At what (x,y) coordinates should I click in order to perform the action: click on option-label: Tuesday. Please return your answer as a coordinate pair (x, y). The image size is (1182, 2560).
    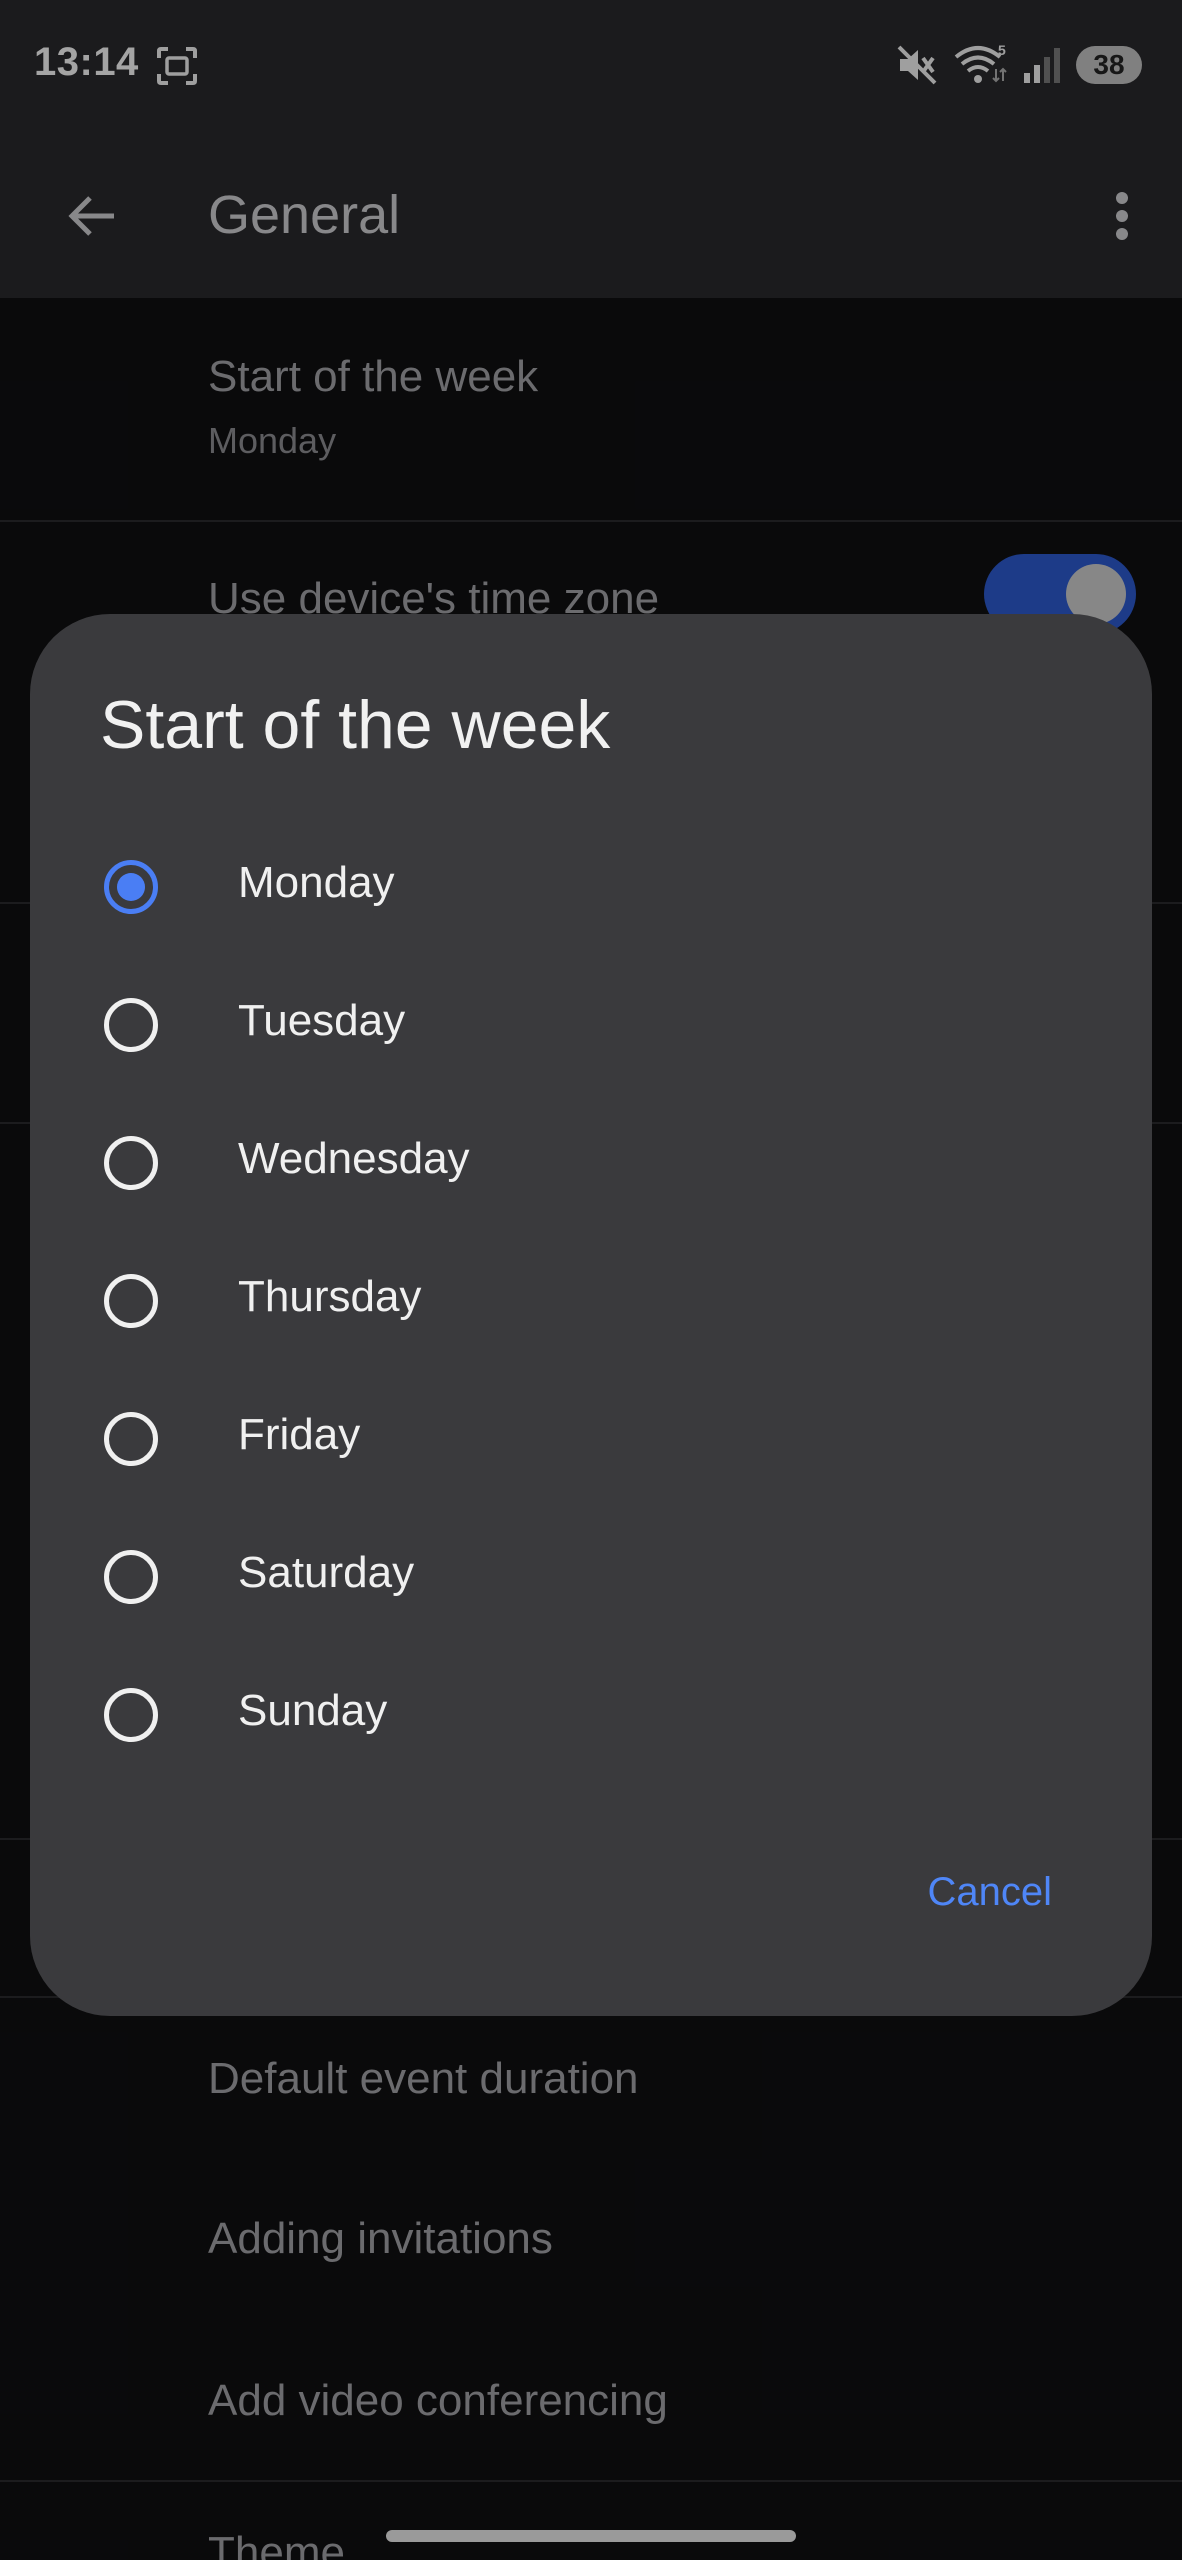
    Looking at the image, I should click on (322, 1020).